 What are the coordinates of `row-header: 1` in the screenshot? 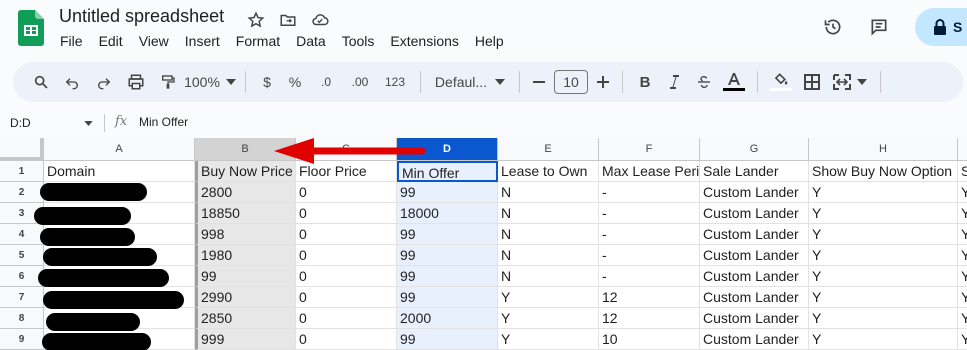 It's located at (22, 171).